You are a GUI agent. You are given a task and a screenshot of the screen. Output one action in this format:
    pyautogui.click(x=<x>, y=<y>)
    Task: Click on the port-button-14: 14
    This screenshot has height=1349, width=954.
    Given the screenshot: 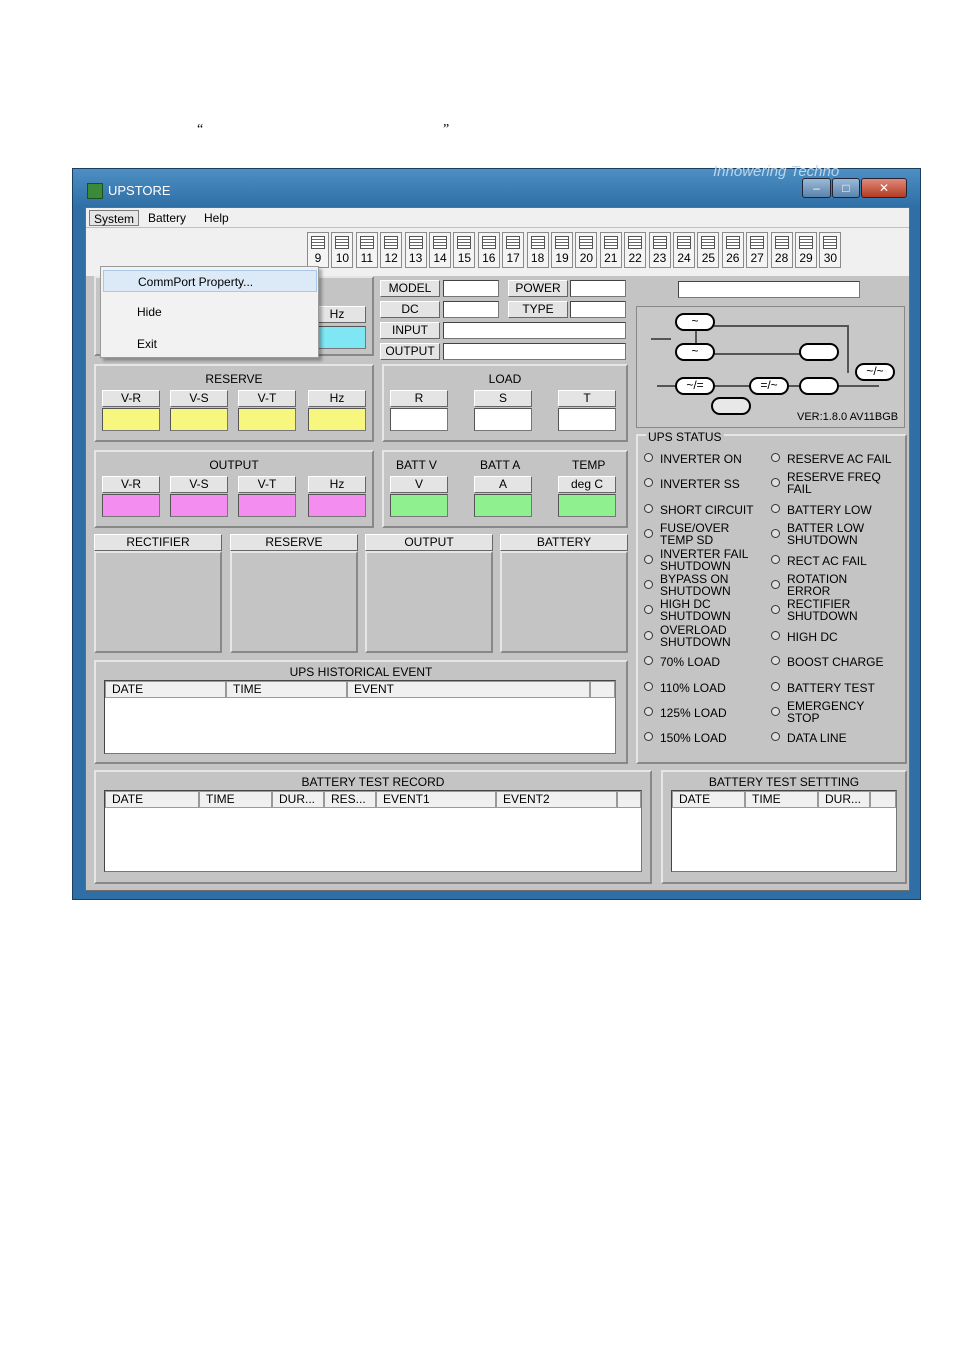 What is the action you would take?
    pyautogui.click(x=440, y=250)
    